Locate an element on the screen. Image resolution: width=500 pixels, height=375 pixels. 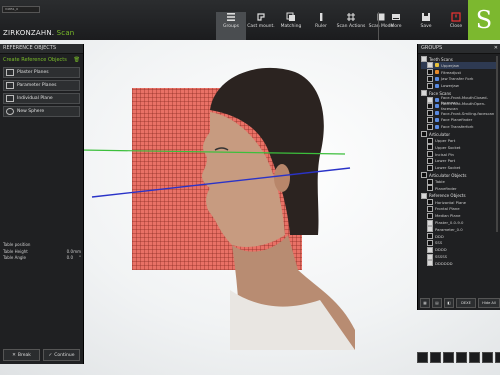
matching-button: Matching is located at coordinates (291, 26).